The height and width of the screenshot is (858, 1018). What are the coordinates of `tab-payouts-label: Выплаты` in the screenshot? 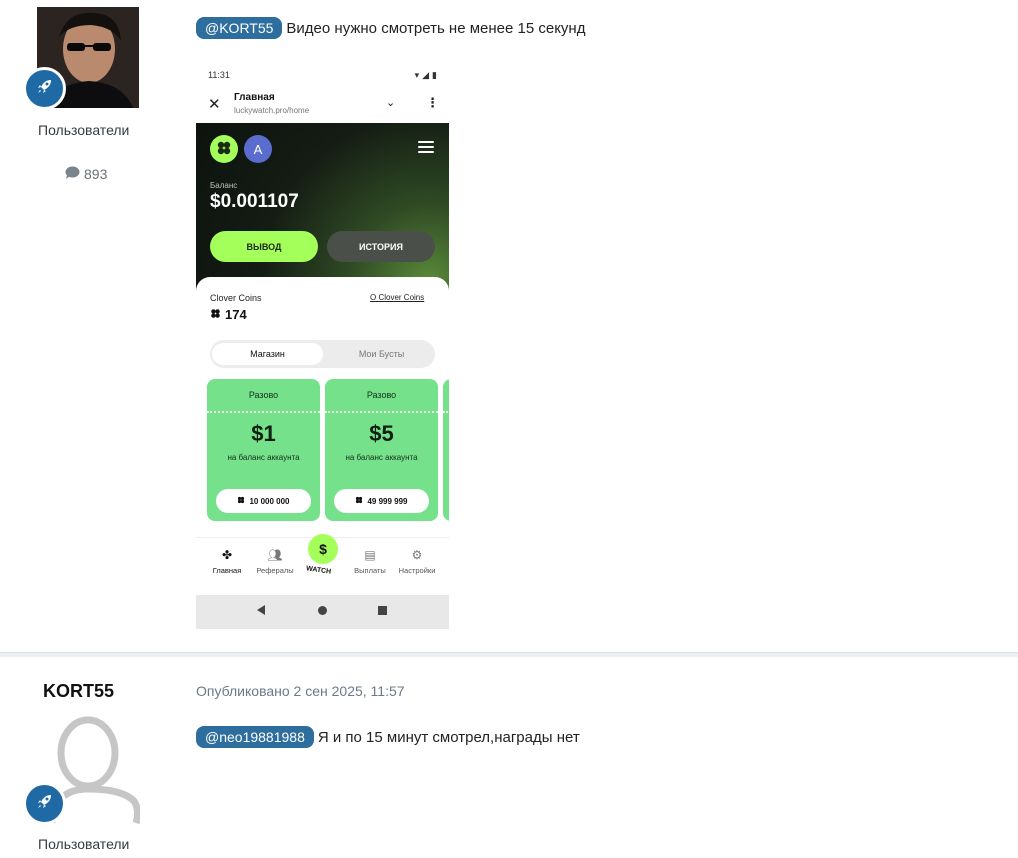 It's located at (370, 570).